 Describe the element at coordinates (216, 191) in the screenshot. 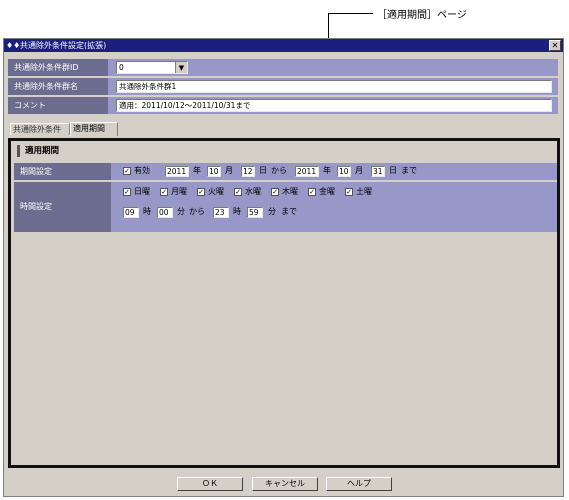

I see `weekday-label-tue: 火曜` at that location.